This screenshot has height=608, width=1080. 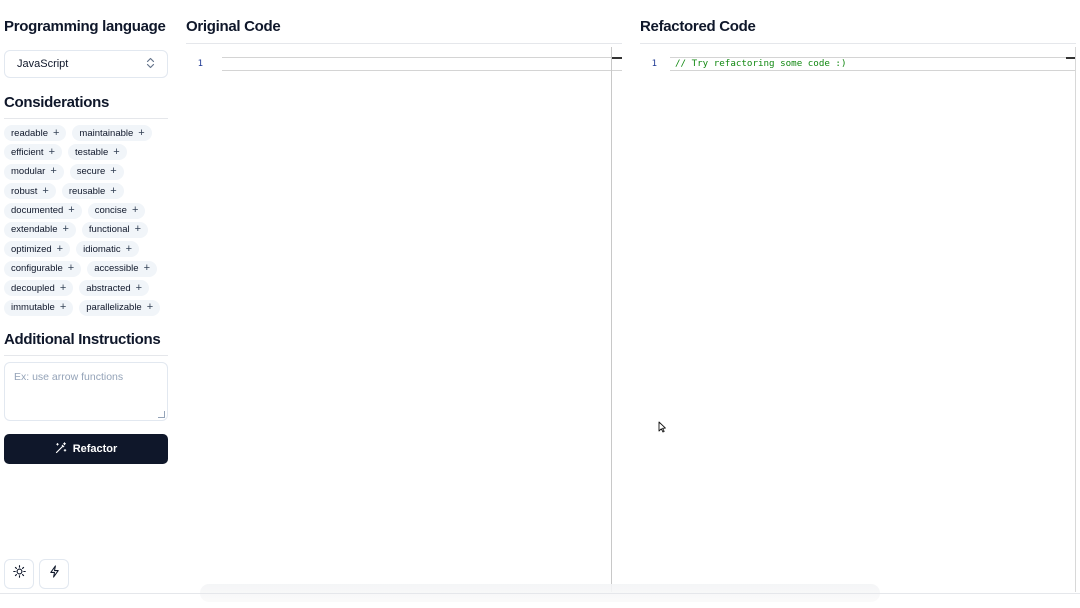 I want to click on considerations-row: immutable + parallelizable +, so click(x=88, y=309).